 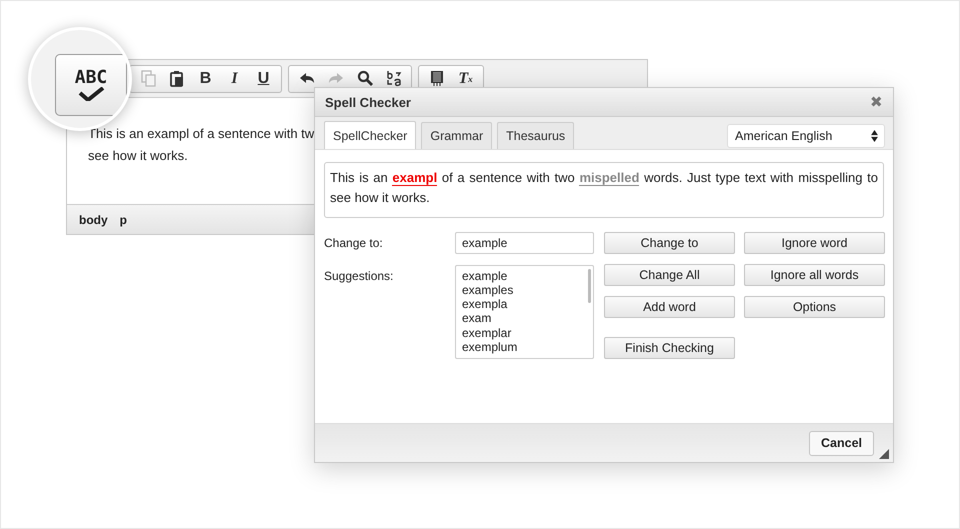 I want to click on list-item: exam, so click(x=524, y=318).